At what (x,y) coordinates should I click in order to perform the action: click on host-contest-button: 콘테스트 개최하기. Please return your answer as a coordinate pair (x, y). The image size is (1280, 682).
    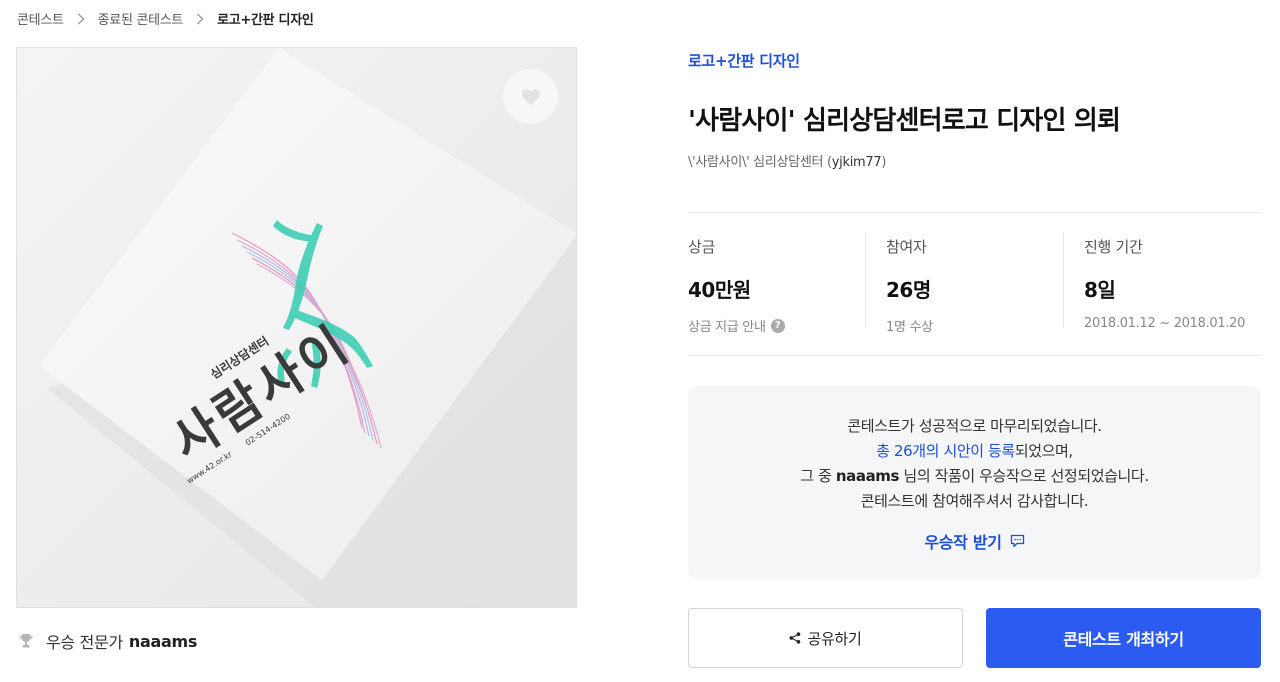
    Looking at the image, I should click on (1123, 638).